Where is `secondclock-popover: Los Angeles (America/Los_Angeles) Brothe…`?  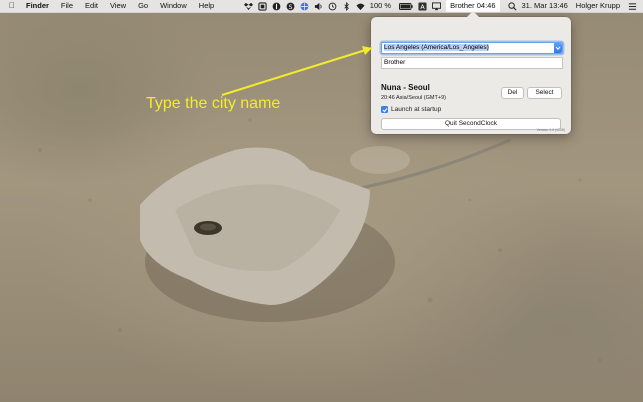 secondclock-popover: Los Angeles (America/Los_Angeles) Brothe… is located at coordinates (471, 72).